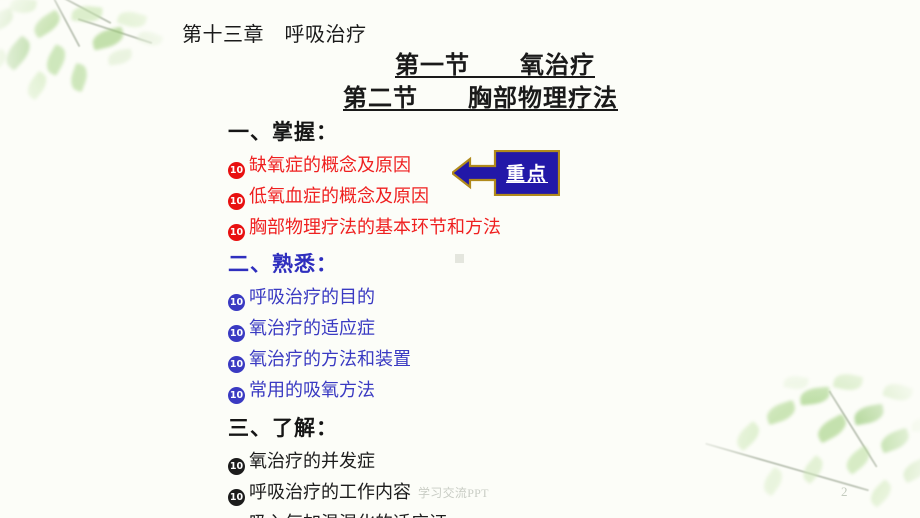  What do you see at coordinates (312, 327) in the screenshot?
I see `list-item-label: 氧治疗的适应症` at bounding box center [312, 327].